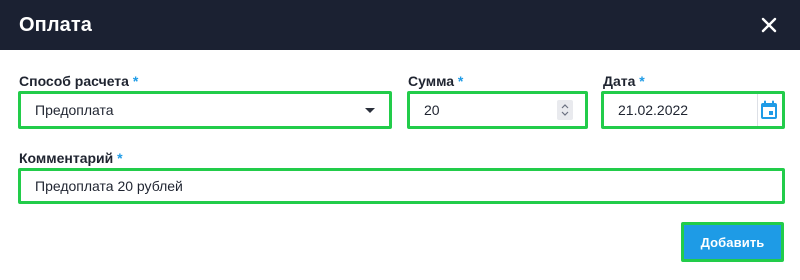  I want to click on add-button-label: Добавить, so click(732, 242).